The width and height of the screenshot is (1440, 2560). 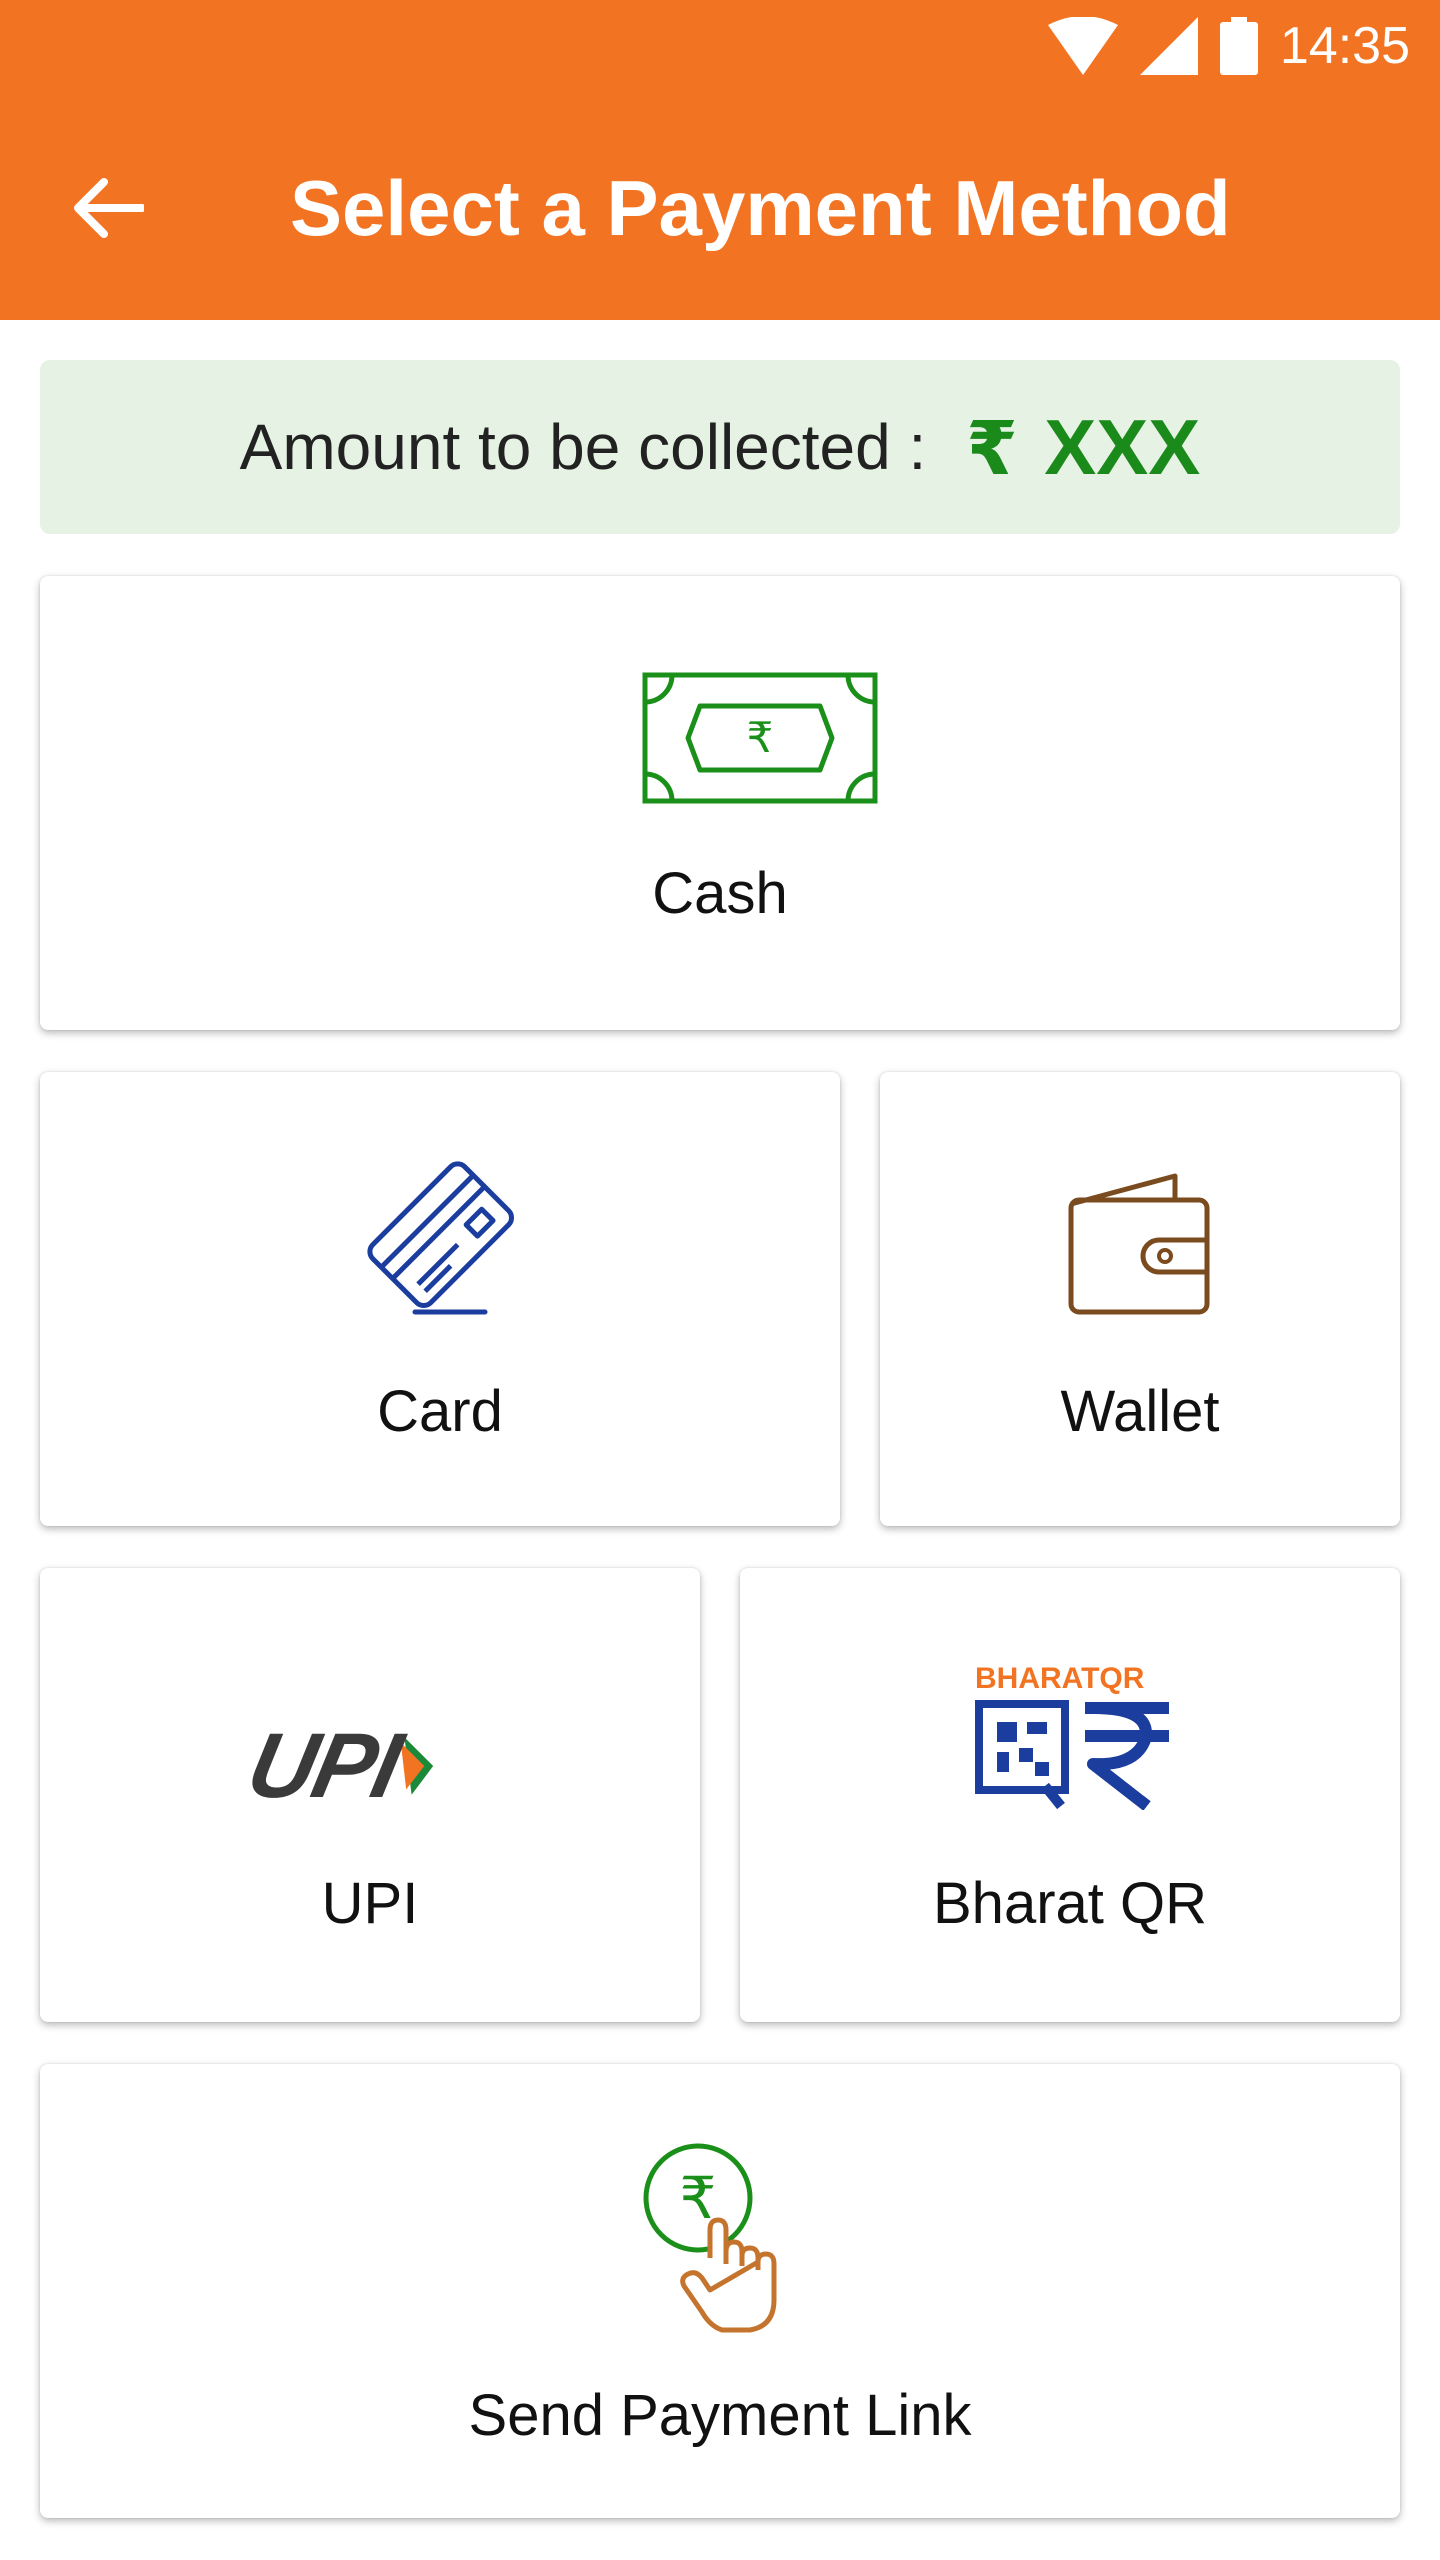 I want to click on wallet-label: Wallet, so click(x=1140, y=1411).